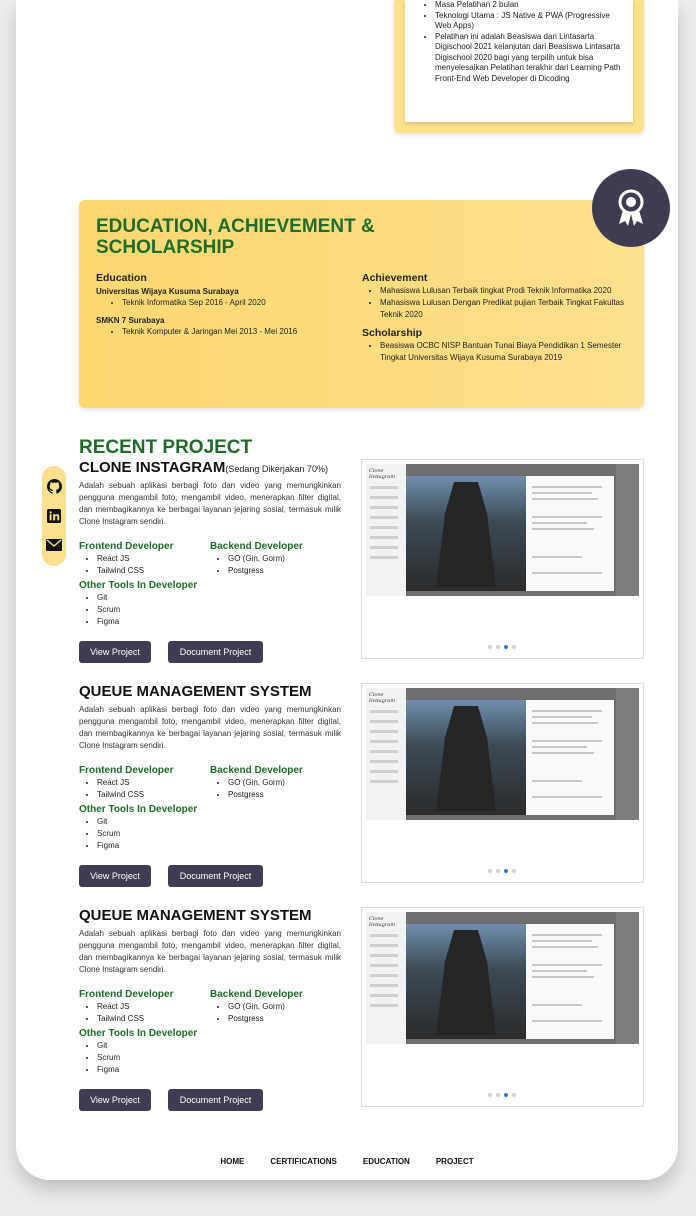 Image resolution: width=696 pixels, height=1216 pixels. What do you see at coordinates (276, 469) in the screenshot?
I see `project-status: (Sedang Dikerjakan 70%)` at bounding box center [276, 469].